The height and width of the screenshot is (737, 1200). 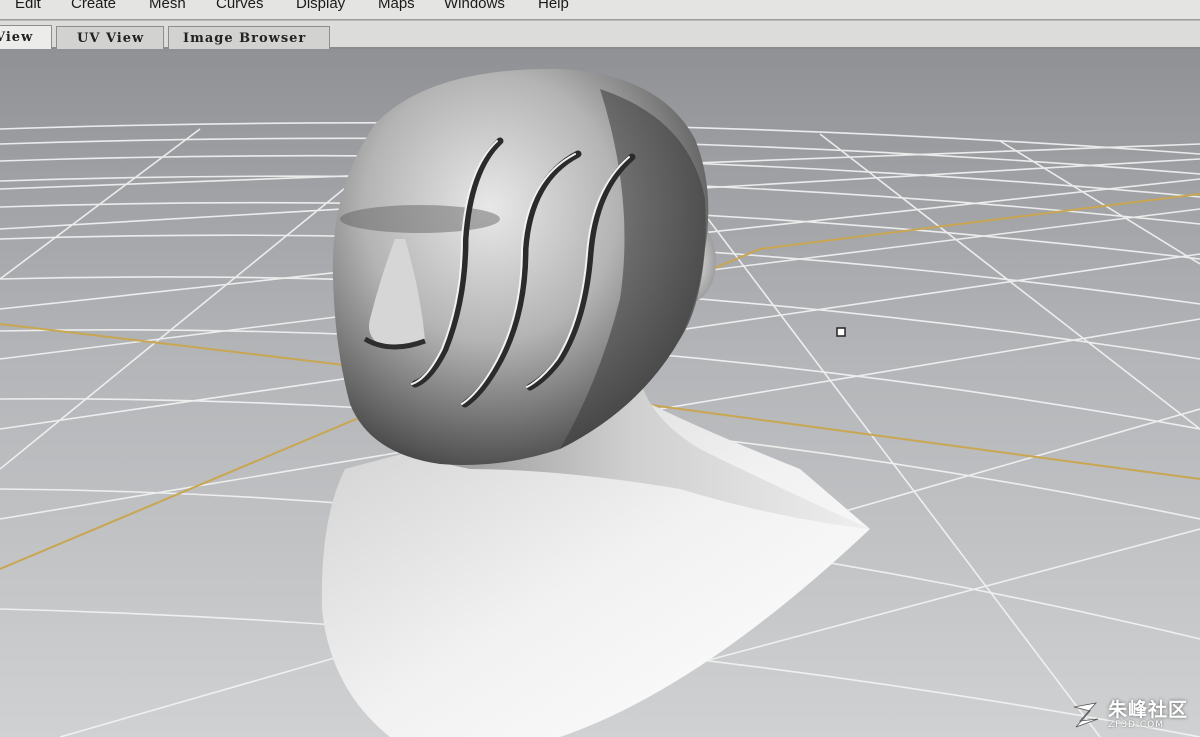 I want to click on watermark: 朱峰社区 ZF3D.COM, so click(x=1129, y=715).